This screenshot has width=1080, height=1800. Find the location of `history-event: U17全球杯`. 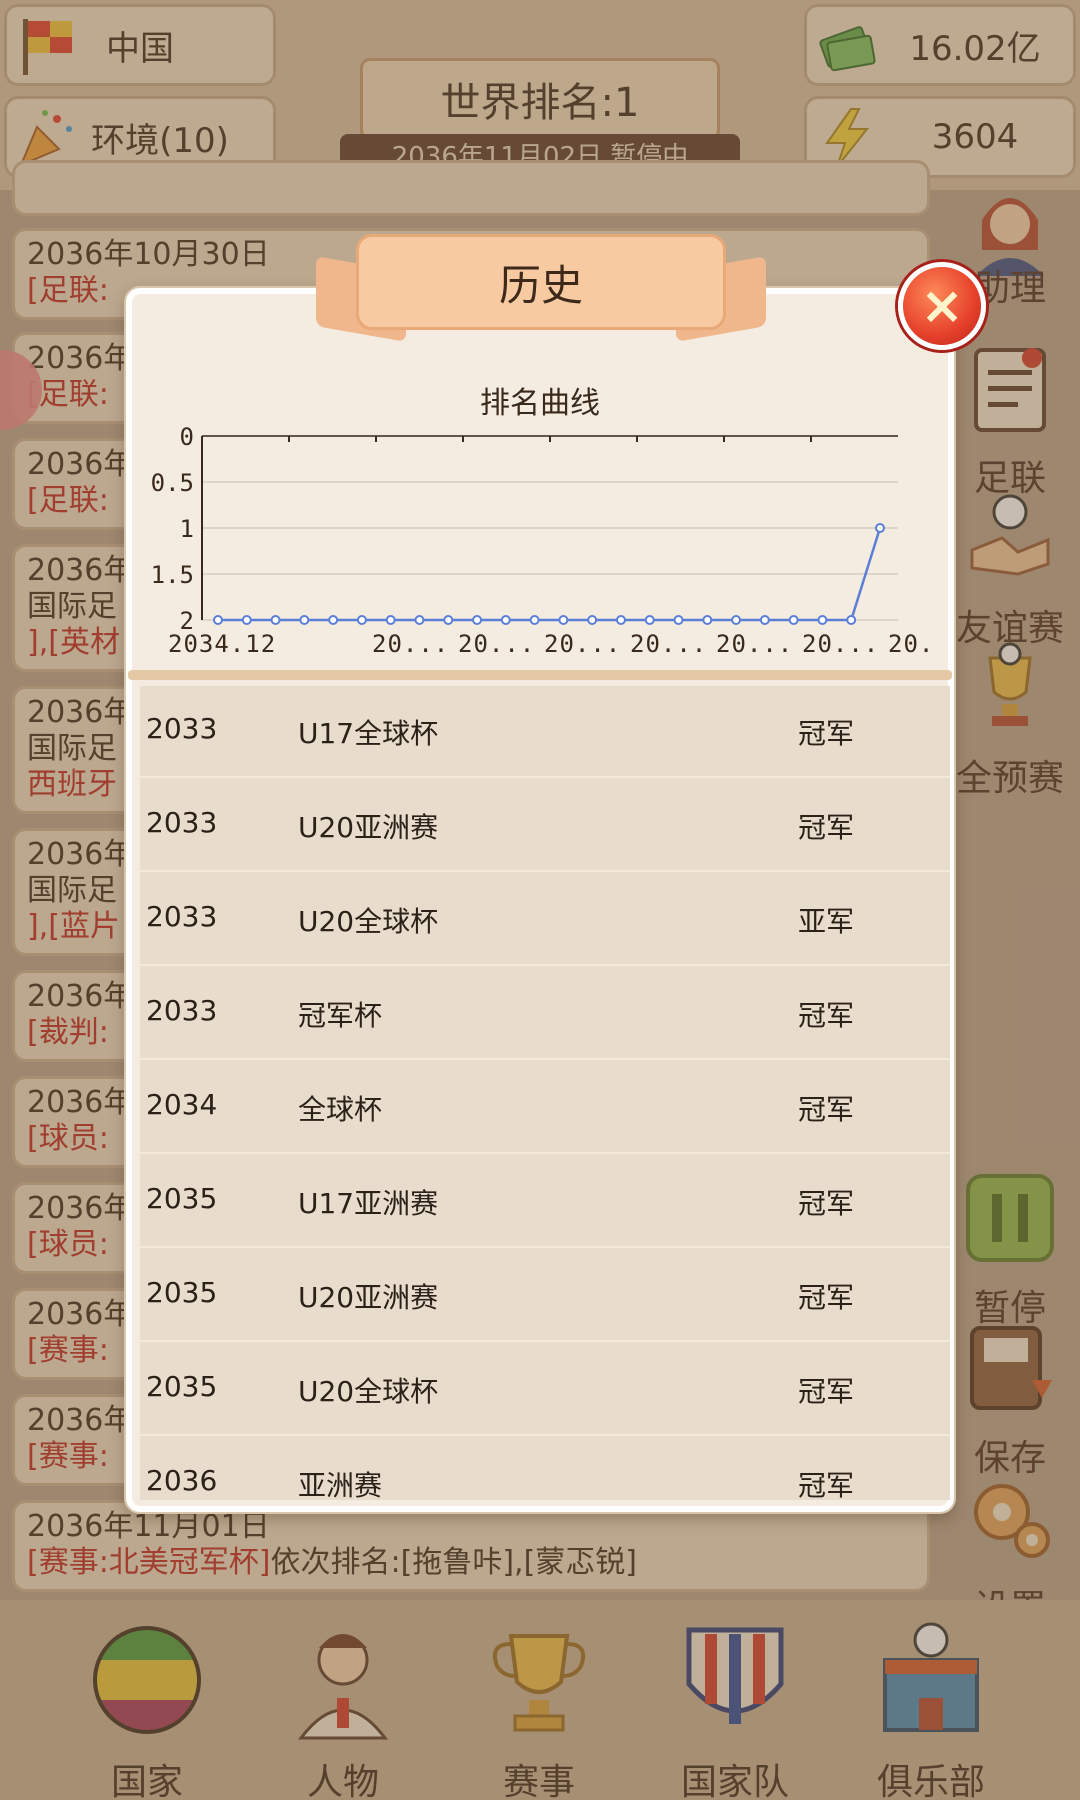

history-event: U17全球杯 is located at coordinates (368, 733).